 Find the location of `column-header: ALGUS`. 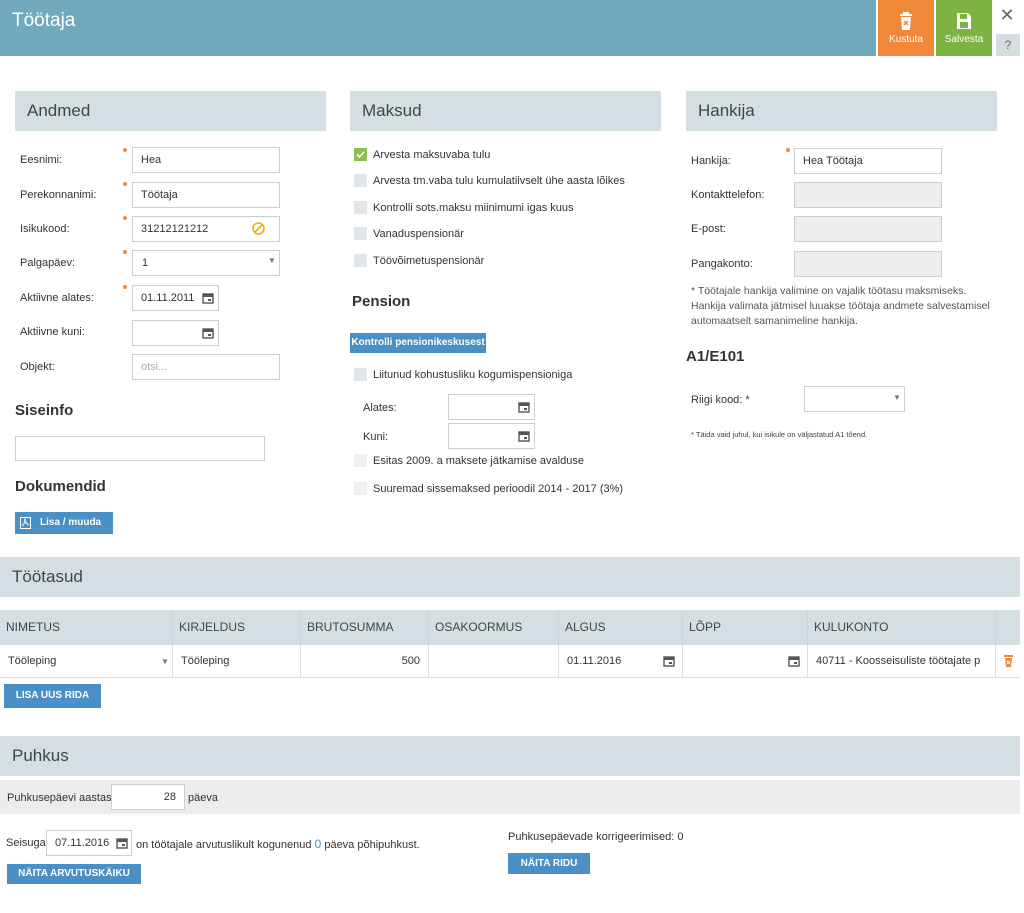

column-header: ALGUS is located at coordinates (621, 627).